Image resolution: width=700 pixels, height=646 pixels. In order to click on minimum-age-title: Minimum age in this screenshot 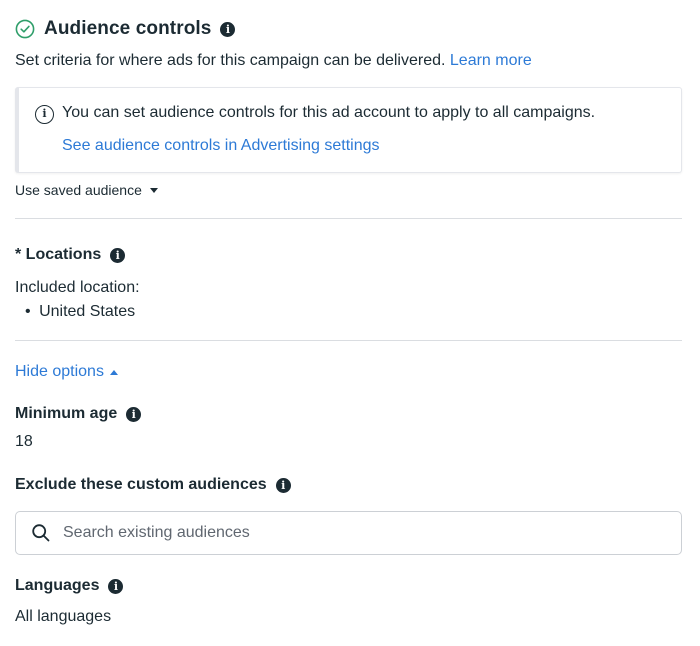, I will do `click(66, 413)`.